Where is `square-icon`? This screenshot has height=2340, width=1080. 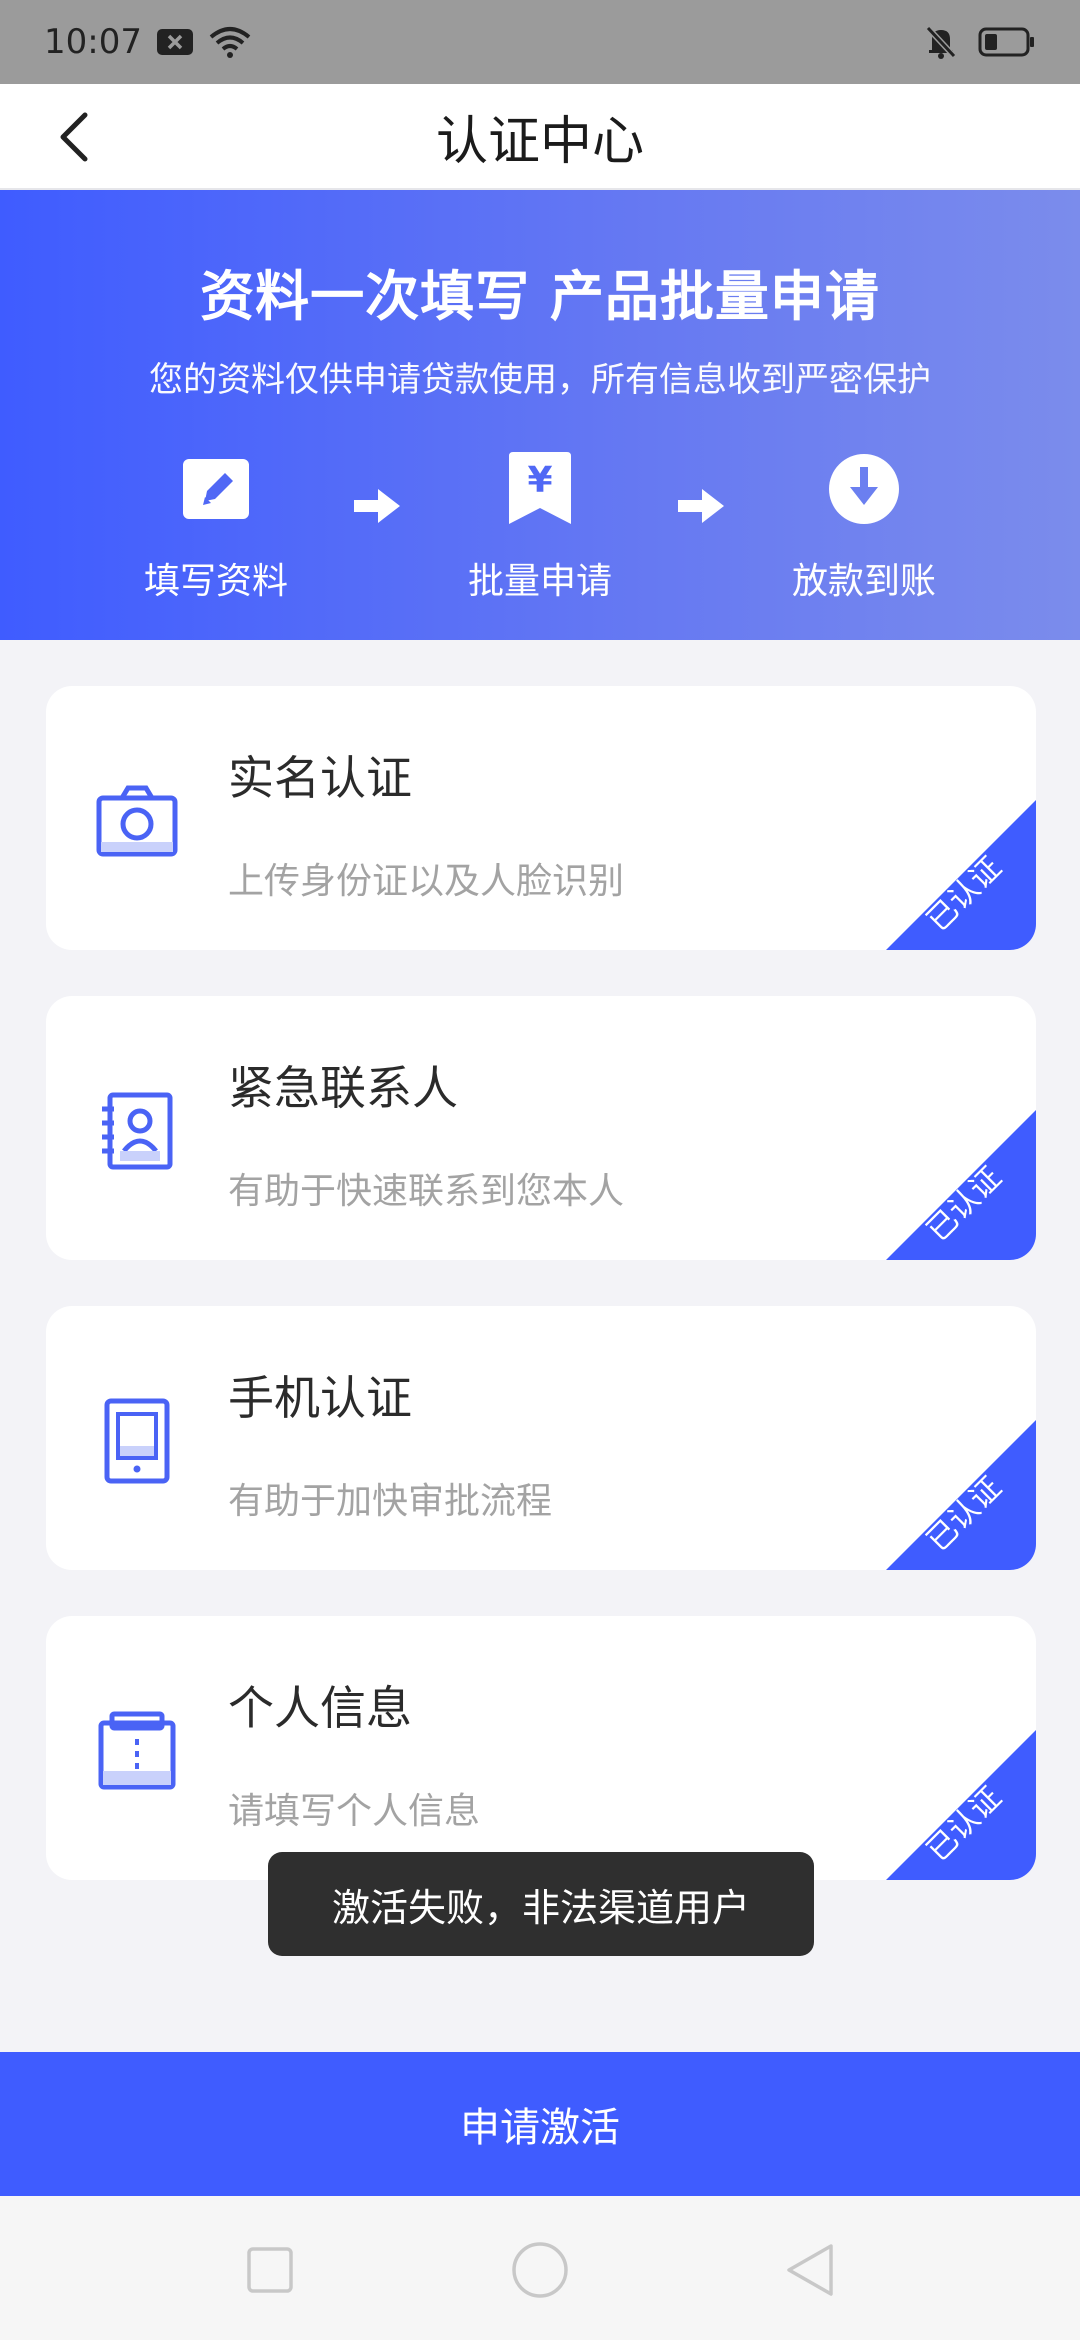 square-icon is located at coordinates (270, 2270).